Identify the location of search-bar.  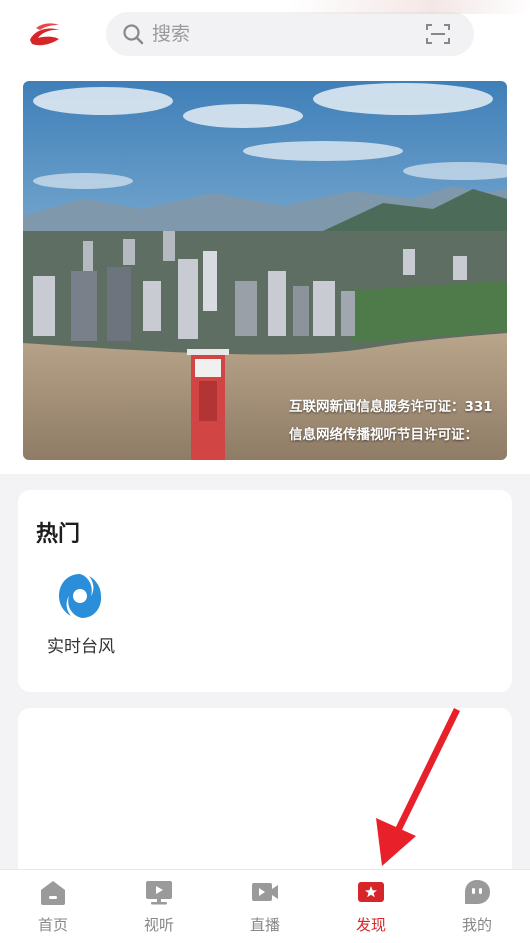
(290, 34).